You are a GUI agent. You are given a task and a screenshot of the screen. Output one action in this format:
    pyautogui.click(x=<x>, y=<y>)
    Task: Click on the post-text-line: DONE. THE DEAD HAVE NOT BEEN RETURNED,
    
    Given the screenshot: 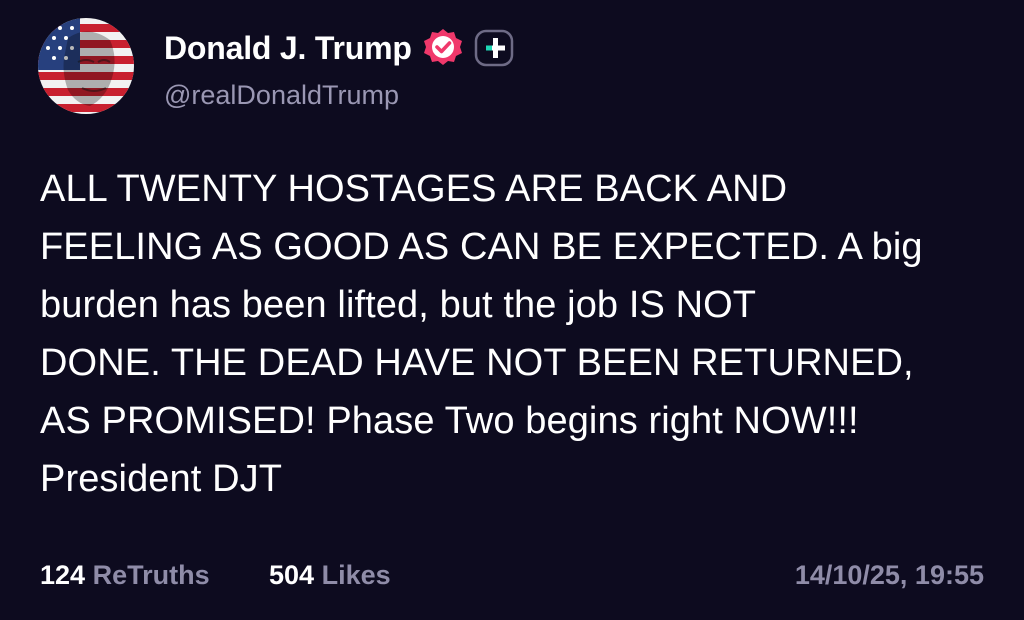 What is the action you would take?
    pyautogui.click(x=477, y=363)
    